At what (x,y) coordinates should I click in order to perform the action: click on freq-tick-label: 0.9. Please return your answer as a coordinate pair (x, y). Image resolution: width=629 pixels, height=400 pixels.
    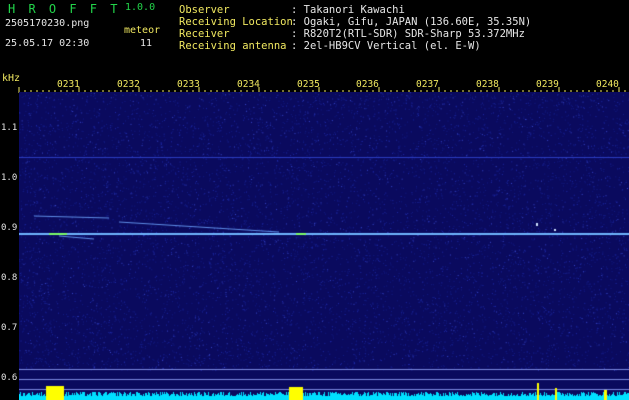
    Looking at the image, I should click on (9, 228).